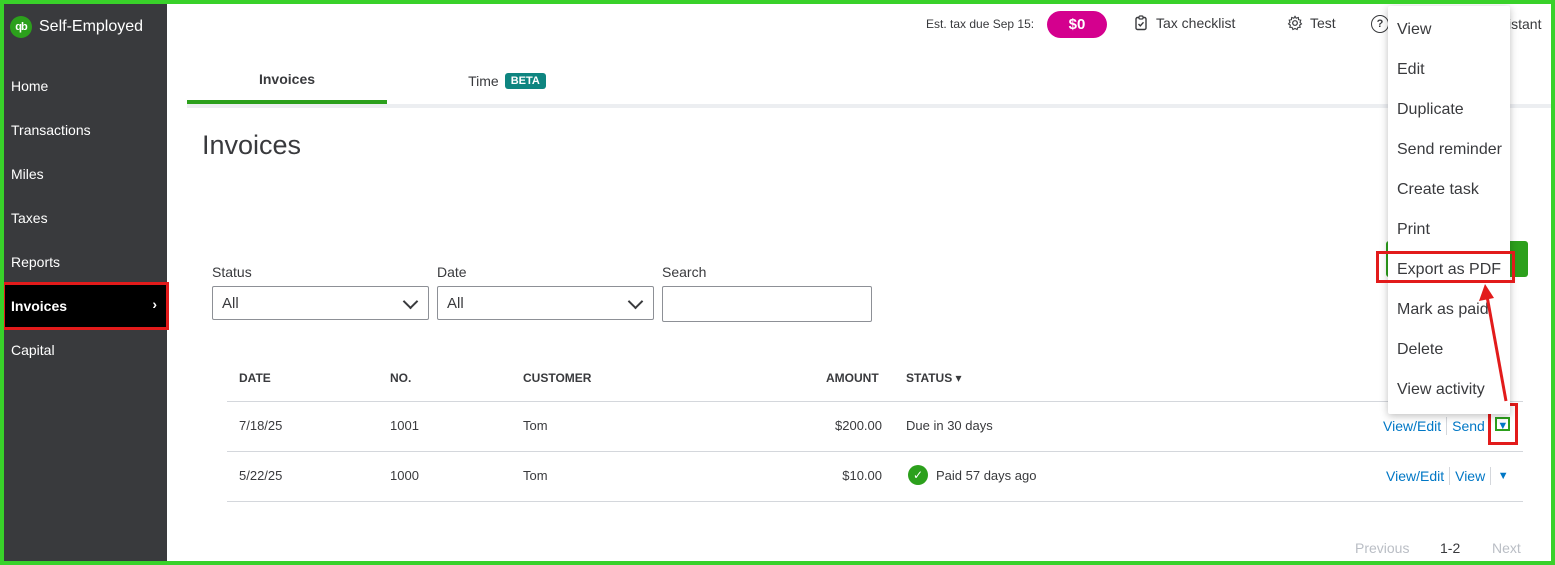 The width and height of the screenshot is (1555, 565). Describe the element at coordinates (1411, 70) in the screenshot. I see `menu-item-edit: Edit` at that location.